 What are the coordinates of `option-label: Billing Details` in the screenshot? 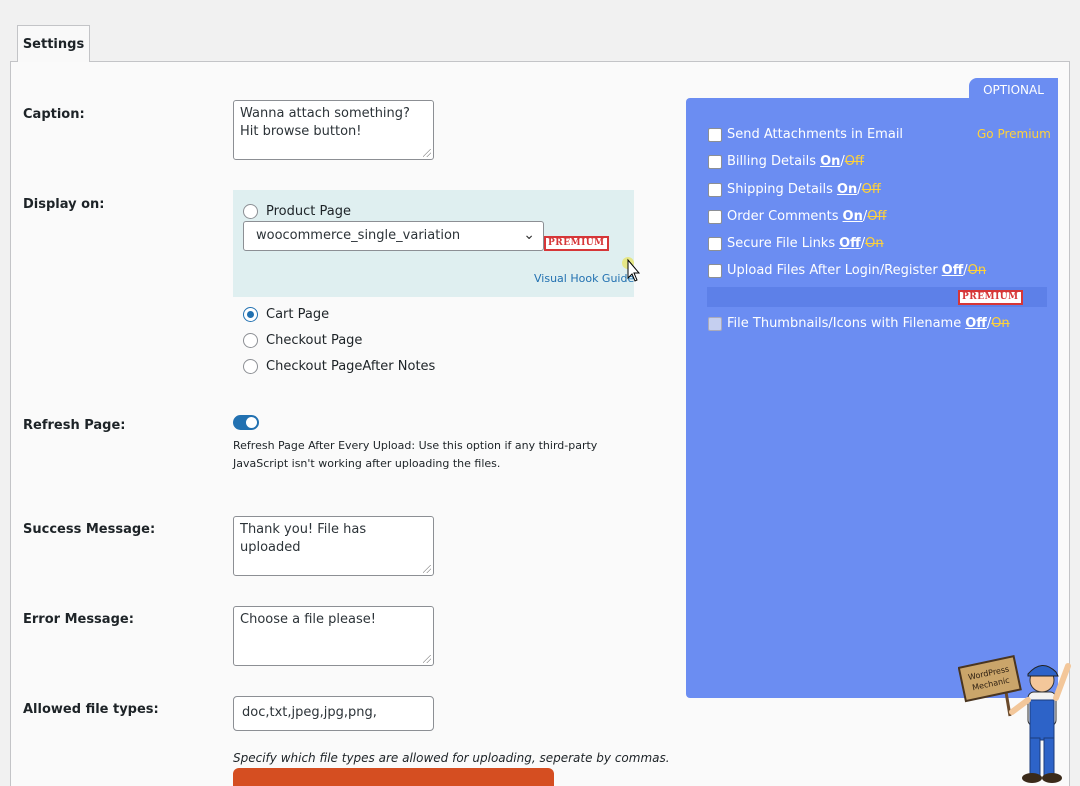 It's located at (772, 161).